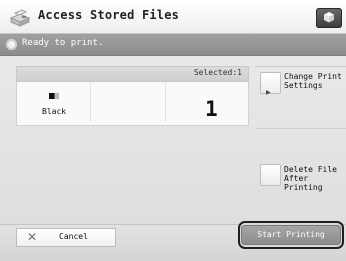 Image resolution: width=346 pixels, height=261 pixels. What do you see at coordinates (20, 17) in the screenshot?
I see `multifunction-printer-icon` at bounding box center [20, 17].